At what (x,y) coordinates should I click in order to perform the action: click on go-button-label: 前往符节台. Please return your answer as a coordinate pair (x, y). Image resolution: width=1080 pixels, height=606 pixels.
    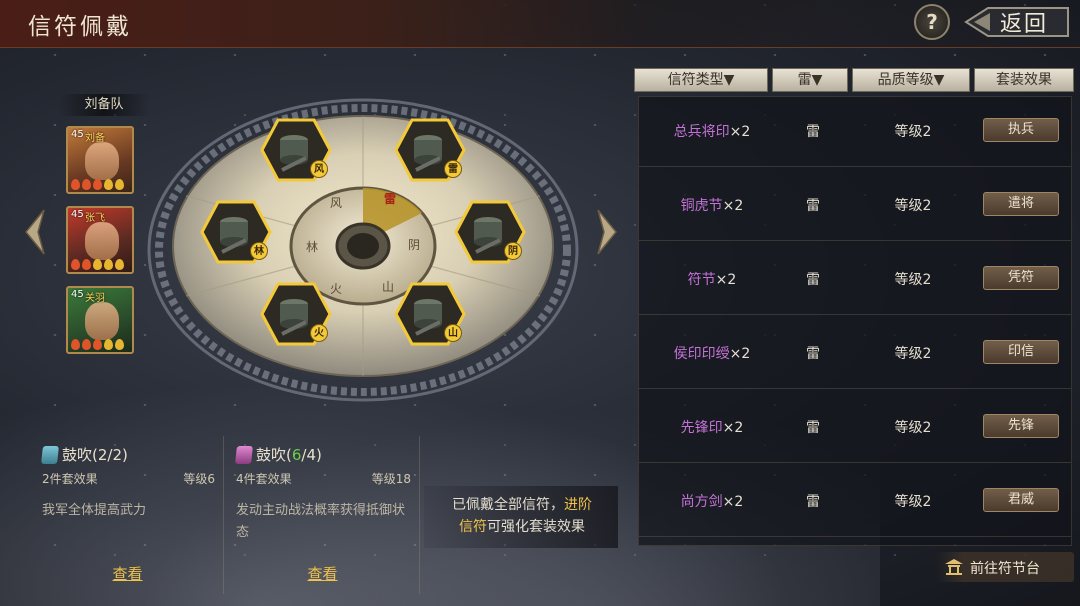
    Looking at the image, I should click on (1005, 569).